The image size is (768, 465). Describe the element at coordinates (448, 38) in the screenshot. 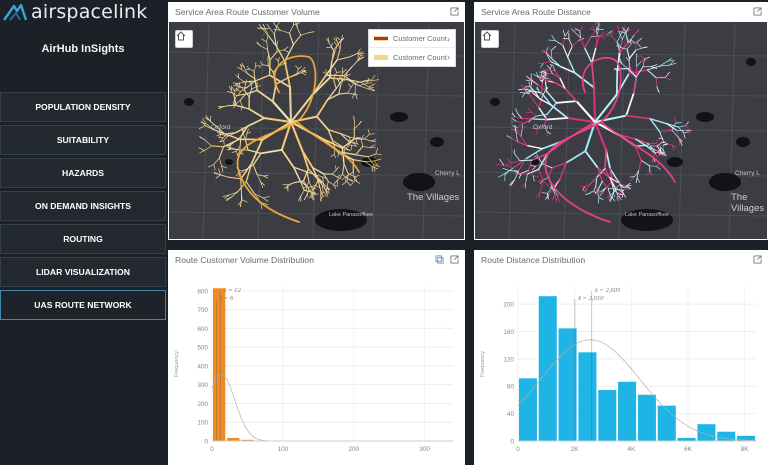

I see `chevron-right-icon: ›` at that location.